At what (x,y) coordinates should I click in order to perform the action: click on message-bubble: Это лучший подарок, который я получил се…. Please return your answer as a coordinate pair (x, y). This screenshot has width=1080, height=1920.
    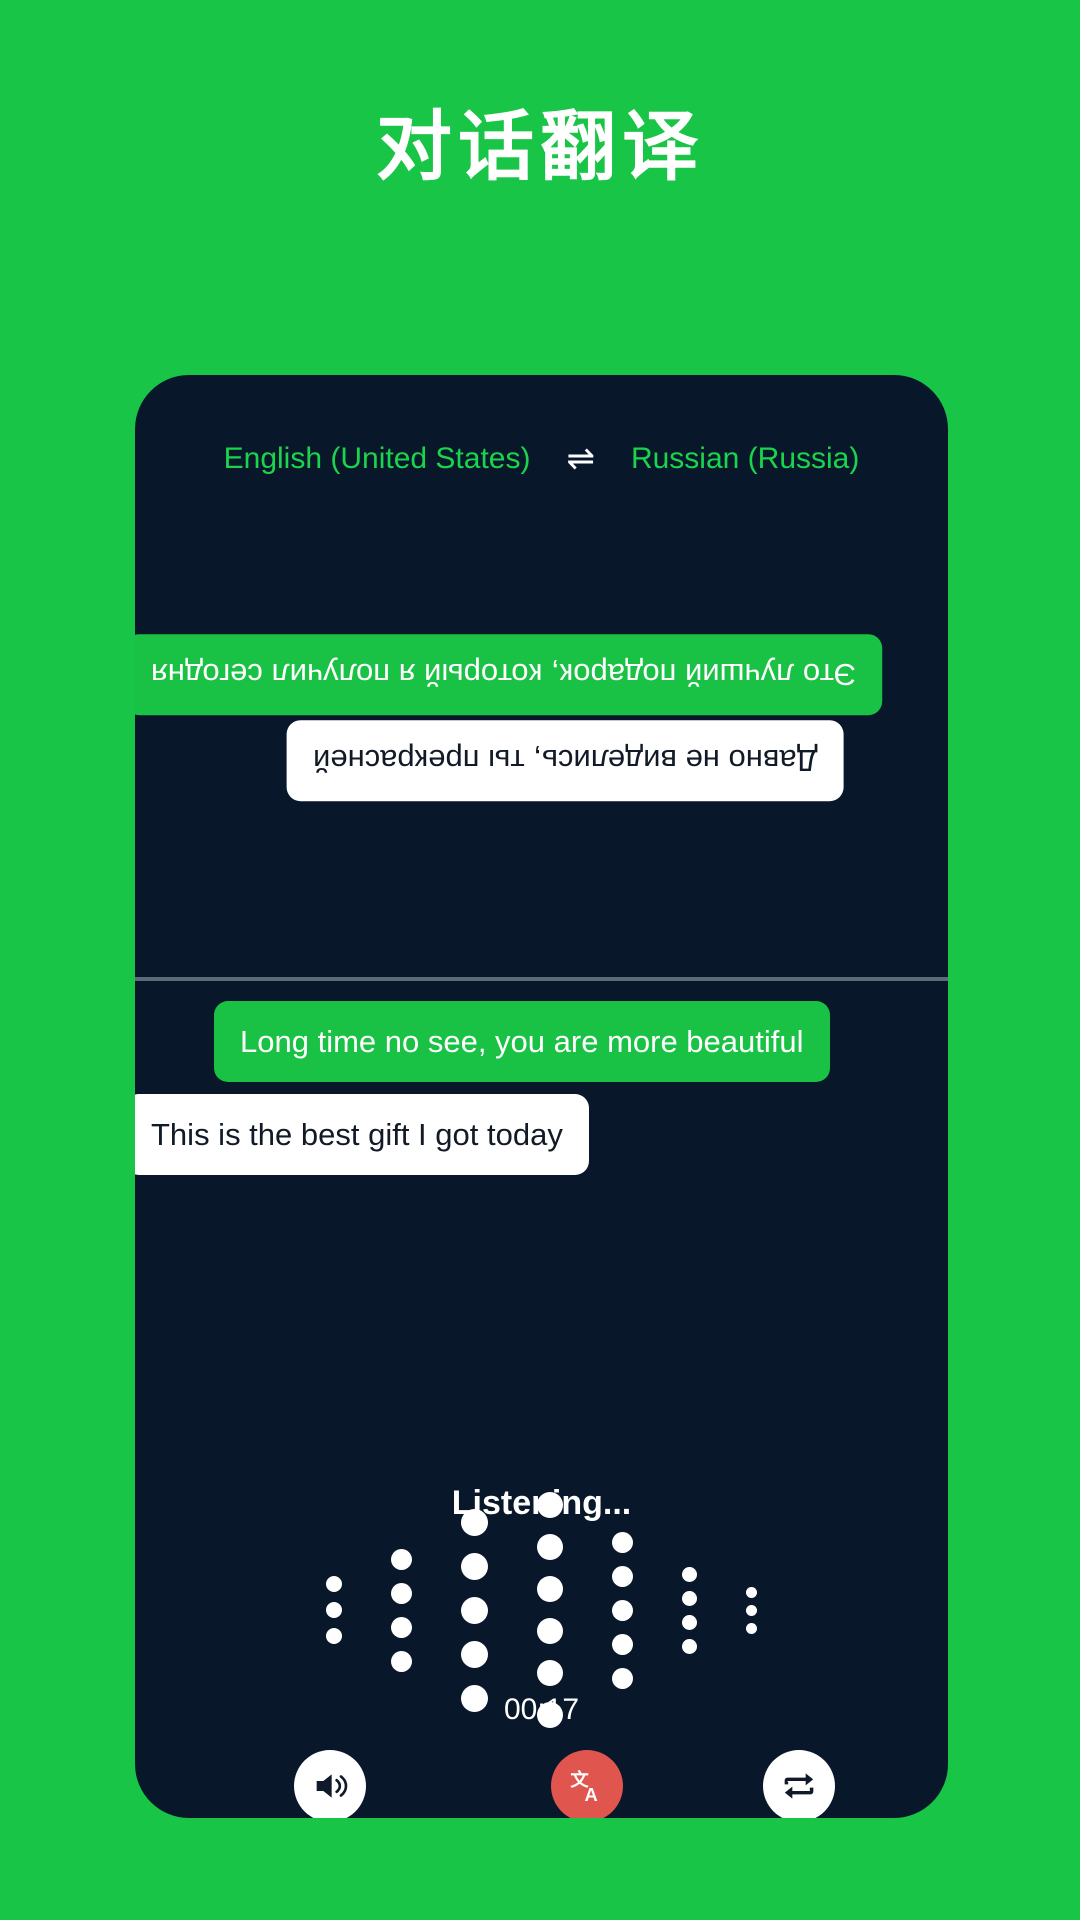
    Looking at the image, I should click on (509, 675).